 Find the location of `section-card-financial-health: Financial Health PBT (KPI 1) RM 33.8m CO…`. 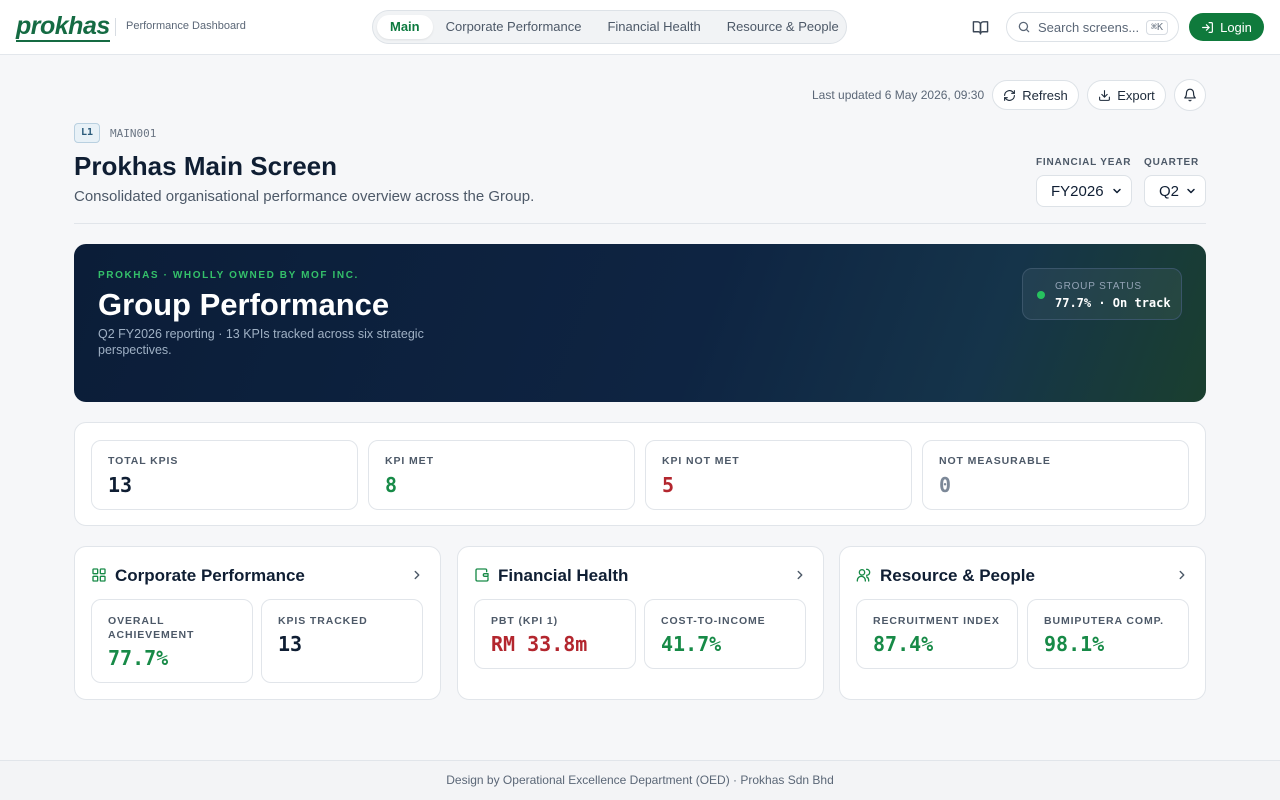

section-card-financial-health: Financial Health PBT (KPI 1) RM 33.8m CO… is located at coordinates (640, 623).